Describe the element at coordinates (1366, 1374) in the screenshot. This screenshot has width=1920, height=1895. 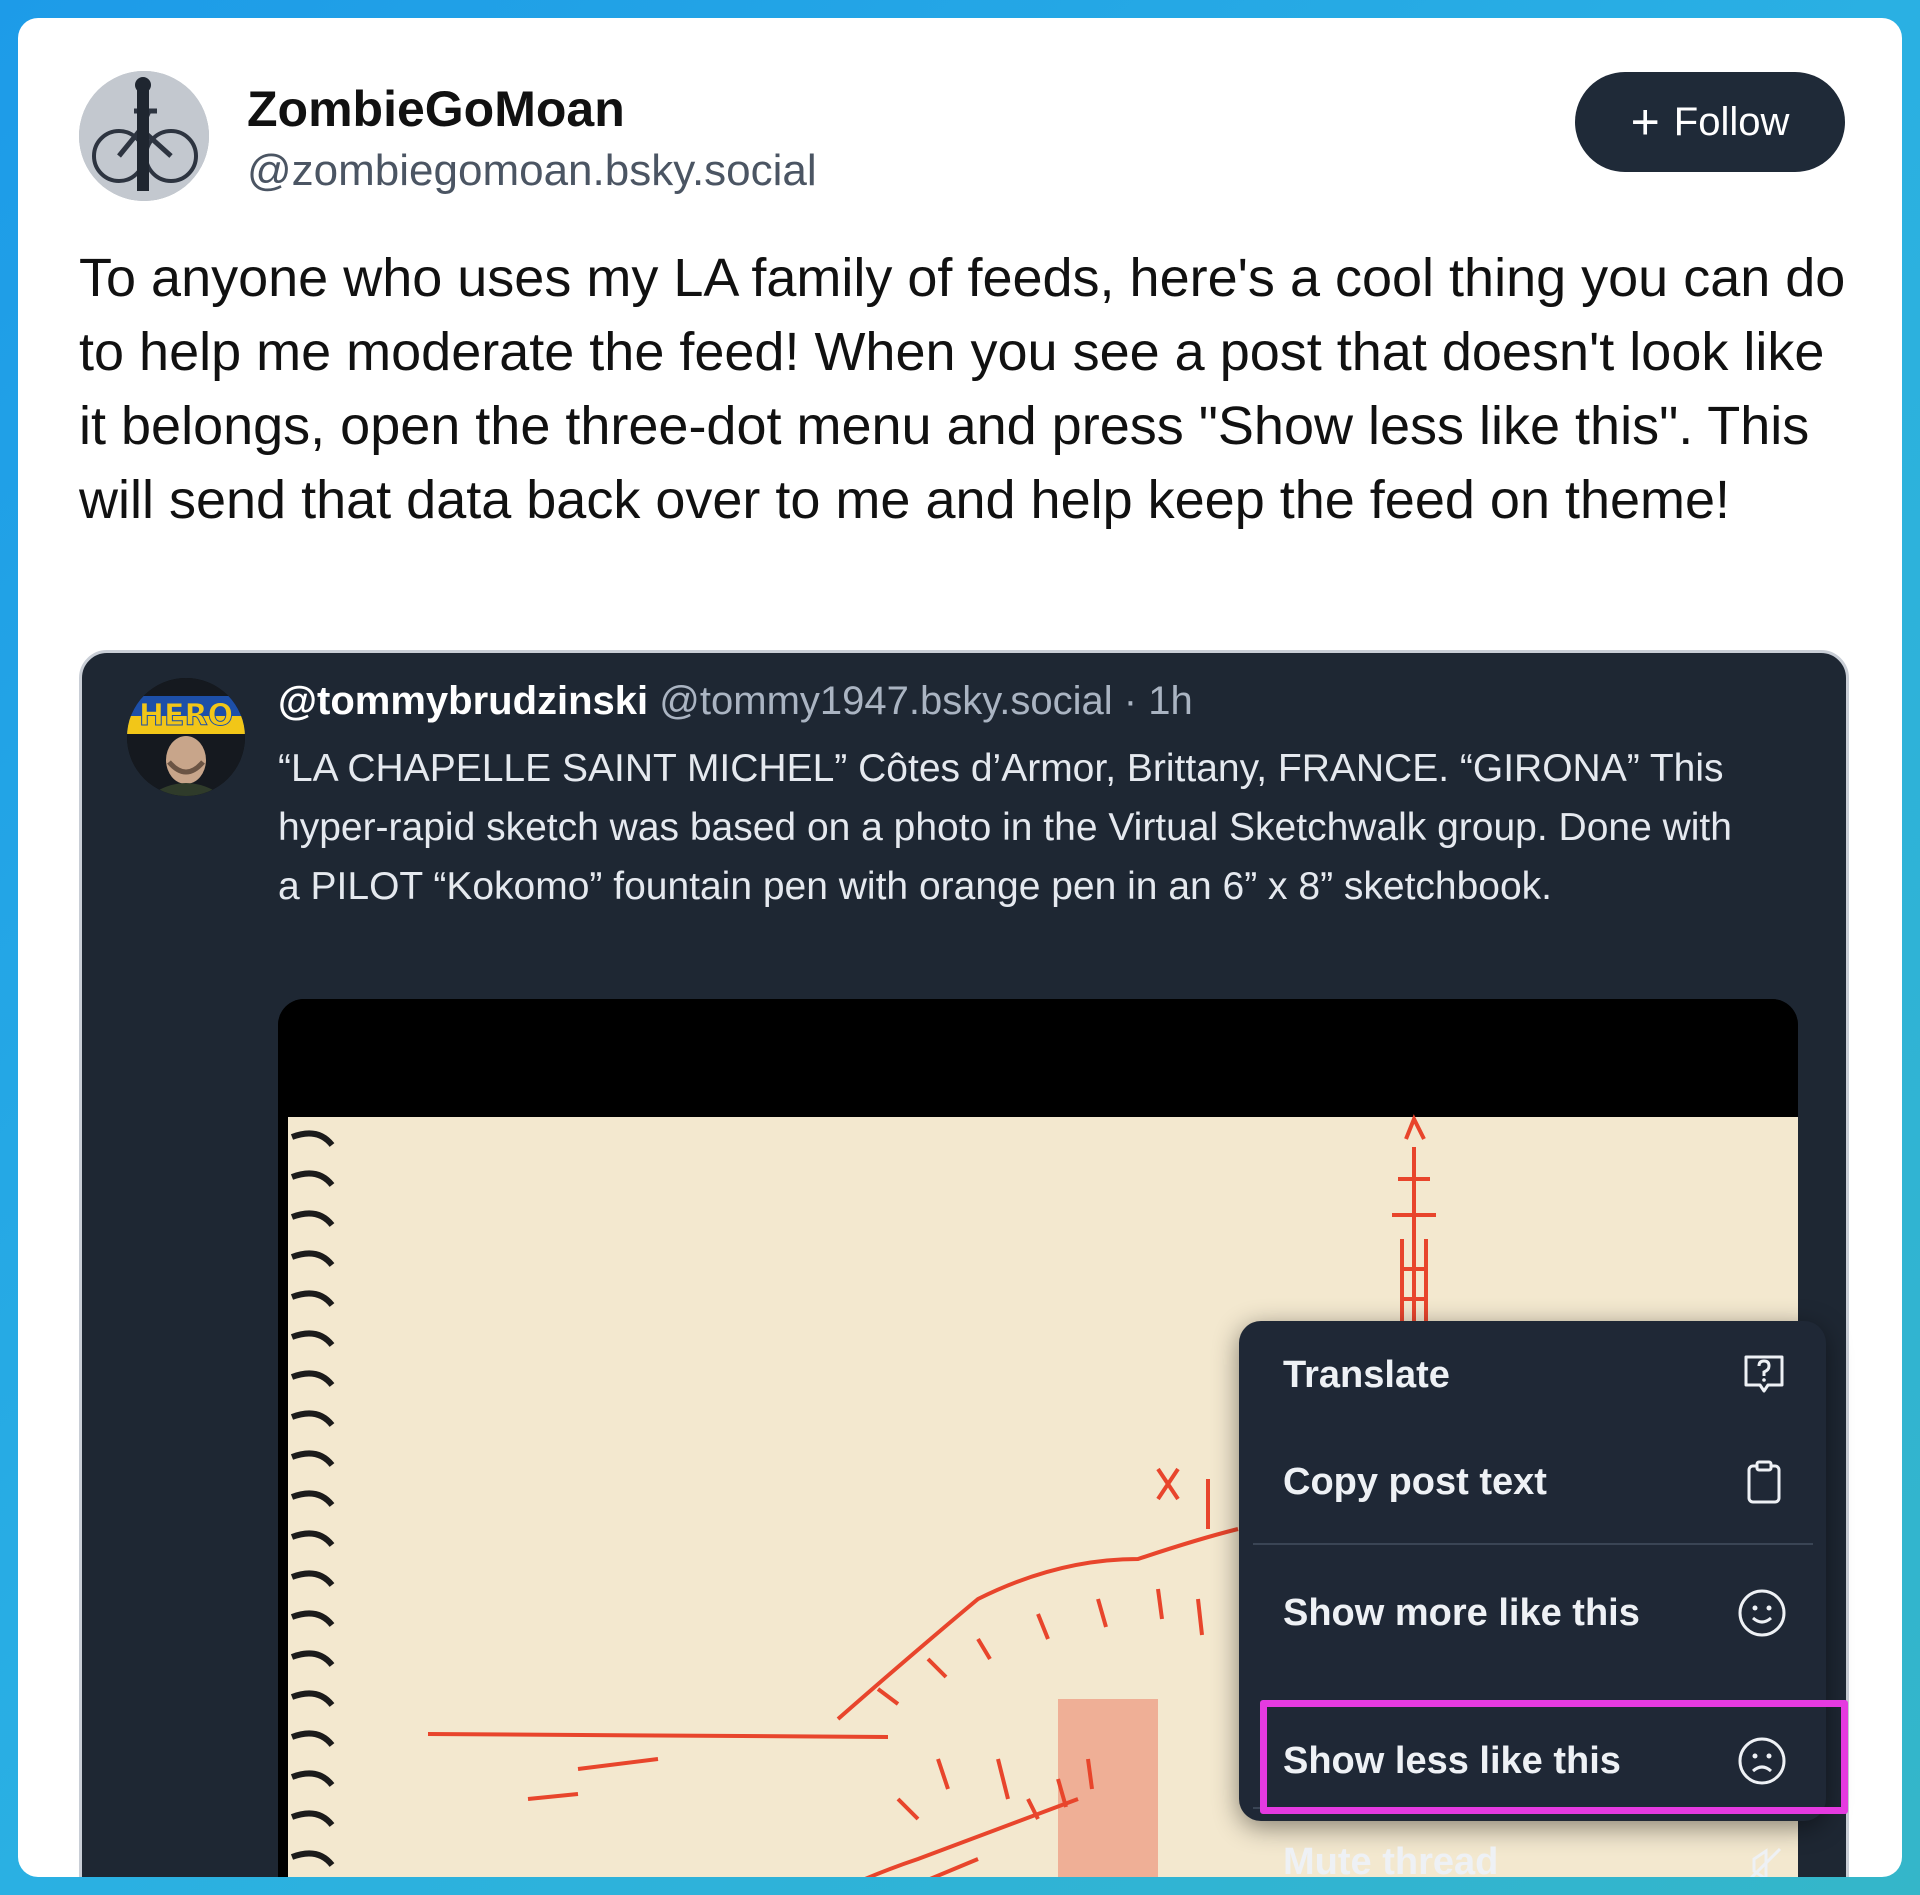
I see `menu-item-label: Translate` at that location.